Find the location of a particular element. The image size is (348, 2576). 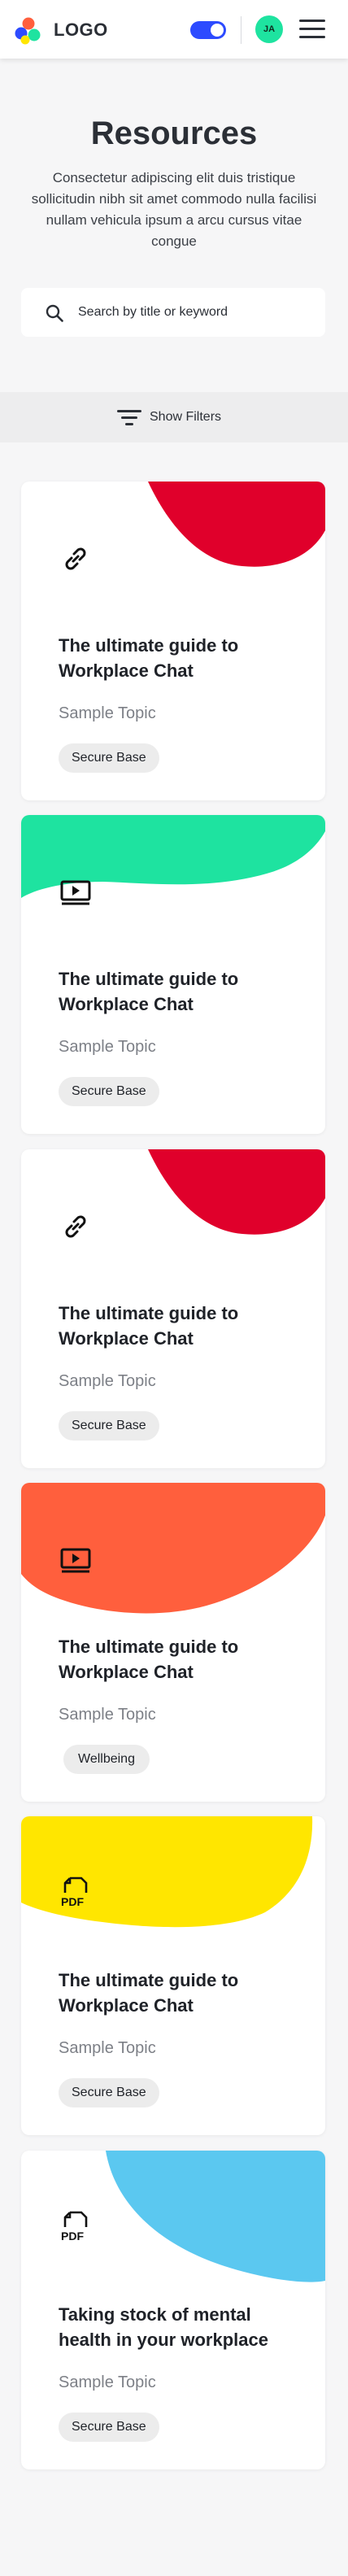

search-box is located at coordinates (173, 312).